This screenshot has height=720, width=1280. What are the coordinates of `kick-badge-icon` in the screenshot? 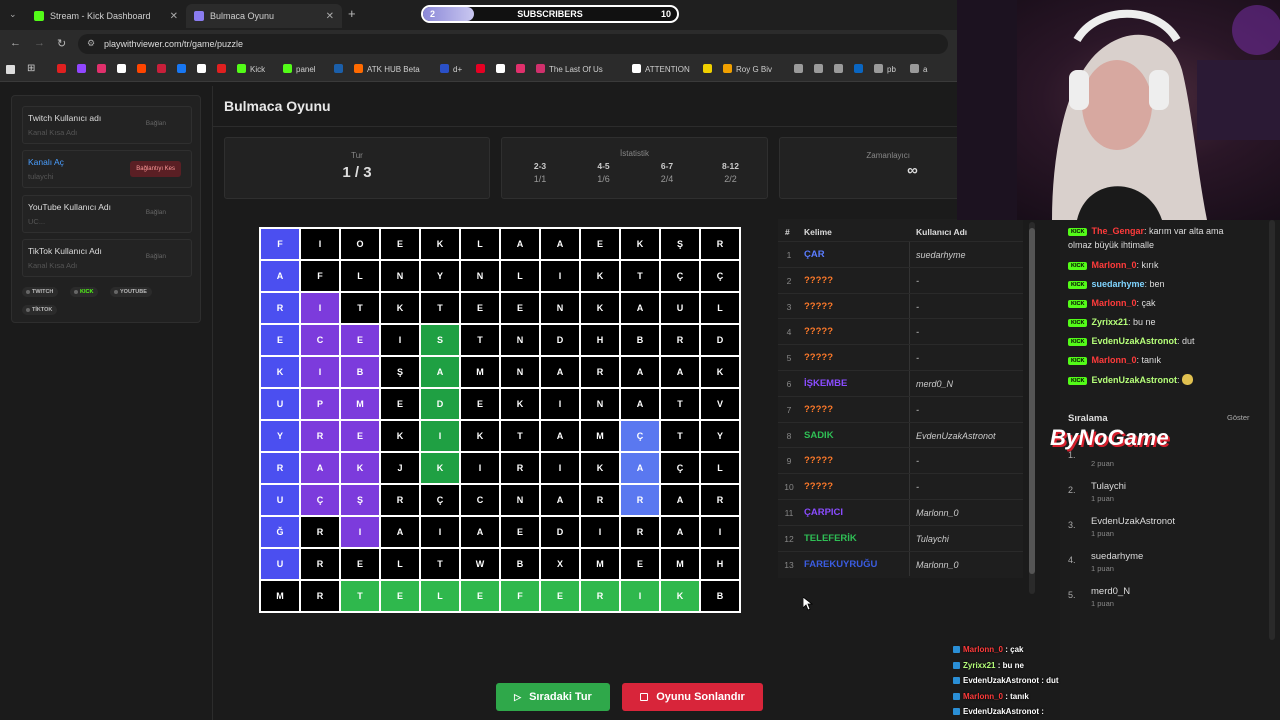 It's located at (956, 665).